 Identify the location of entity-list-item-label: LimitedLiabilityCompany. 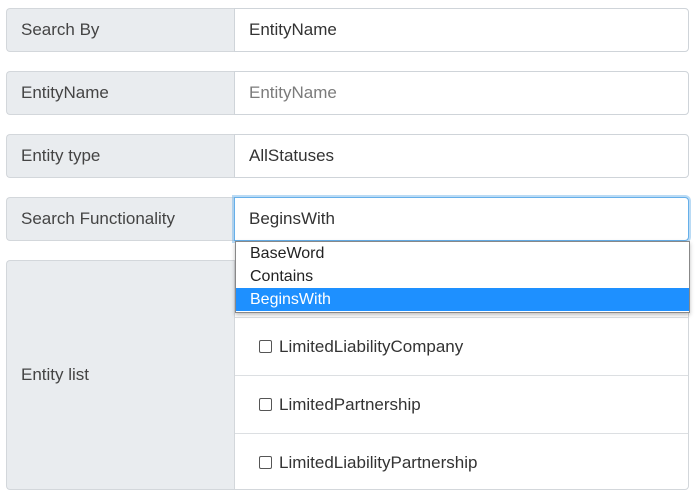
(371, 346).